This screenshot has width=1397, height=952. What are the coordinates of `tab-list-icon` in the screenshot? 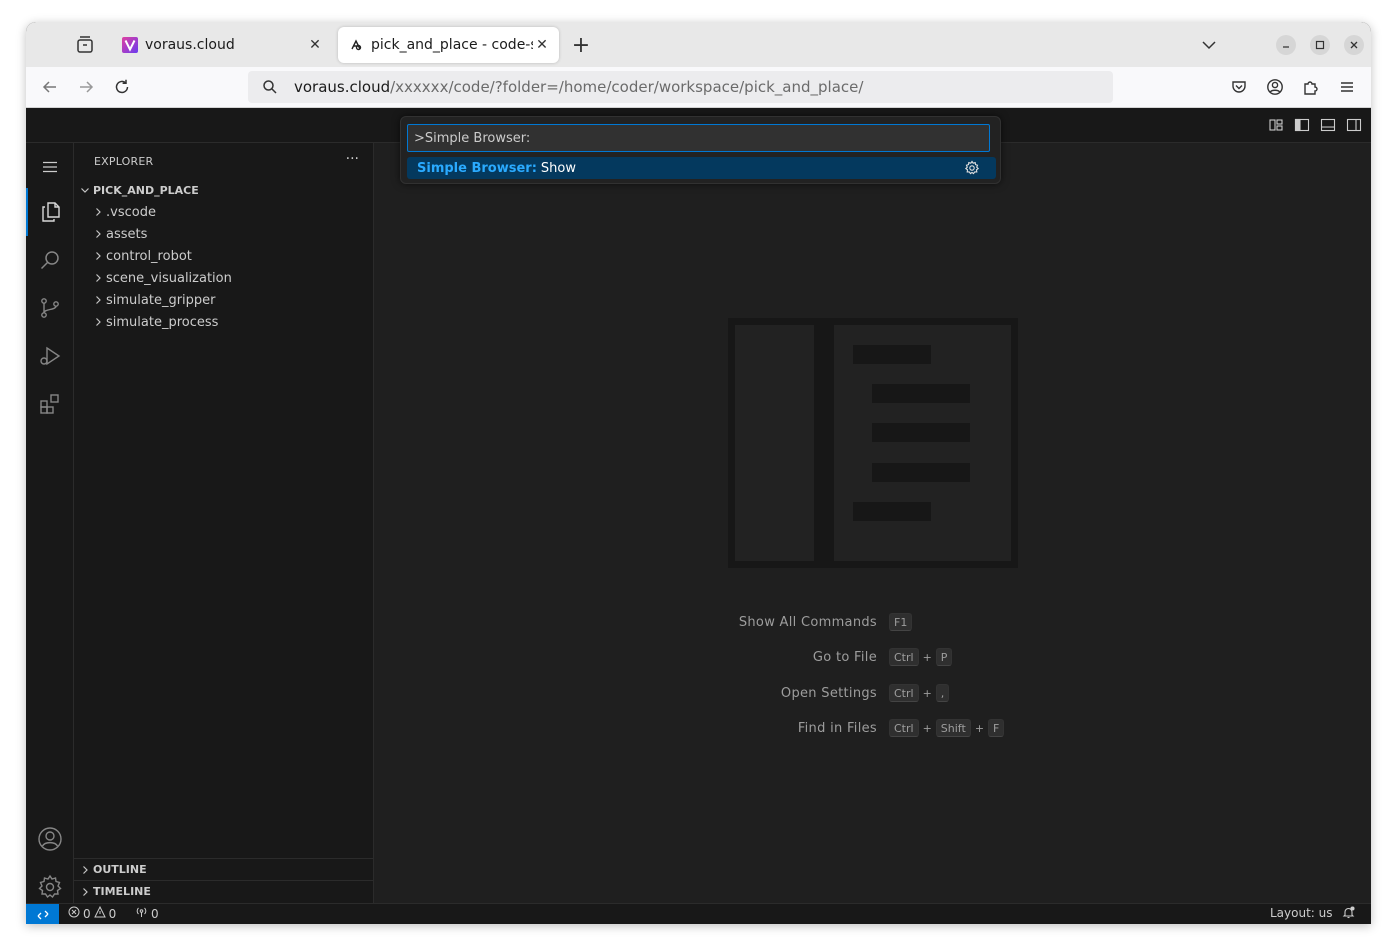 It's located at (85, 45).